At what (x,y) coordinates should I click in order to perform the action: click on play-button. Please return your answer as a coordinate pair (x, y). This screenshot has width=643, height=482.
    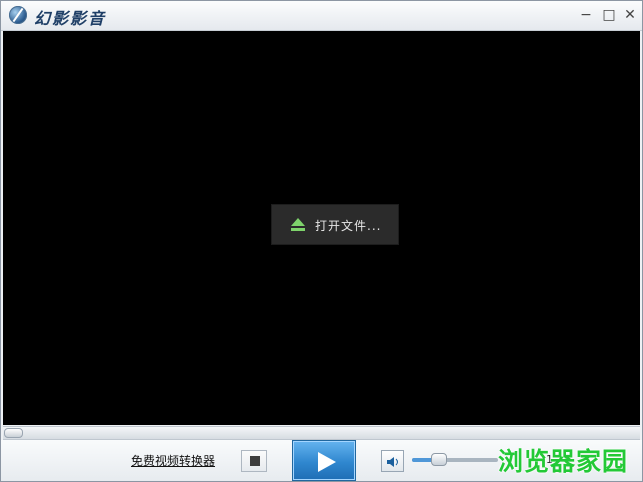
    Looking at the image, I should click on (324, 460).